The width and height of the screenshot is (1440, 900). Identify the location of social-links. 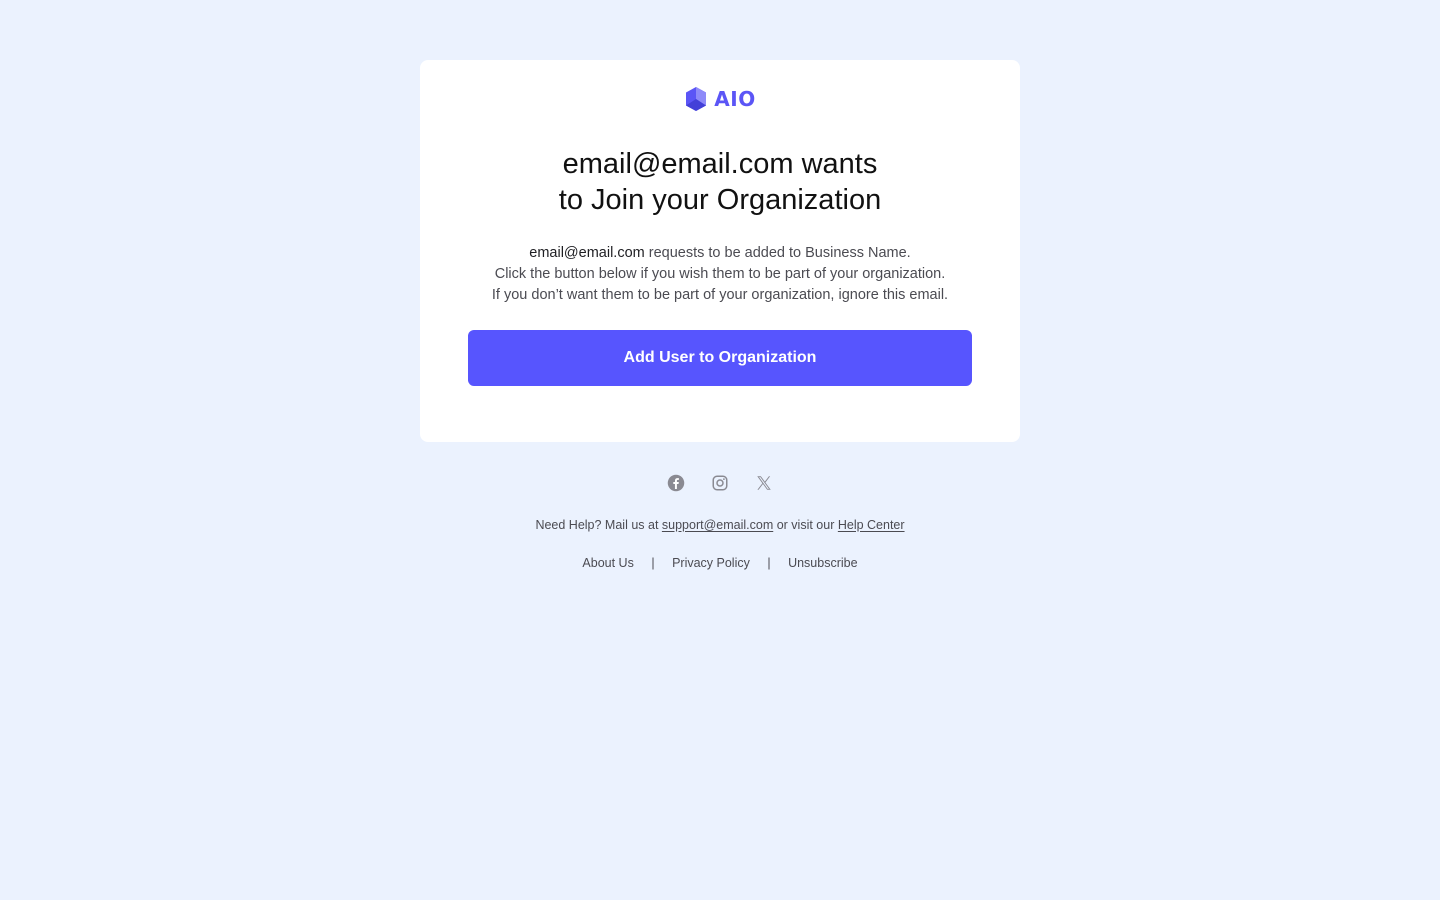
(720, 483).